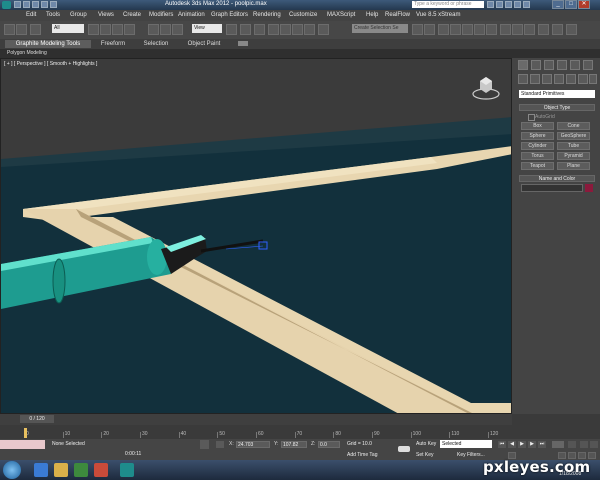  What do you see at coordinates (571, 29) in the screenshot?
I see `render-iterative-icon` at bounding box center [571, 29].